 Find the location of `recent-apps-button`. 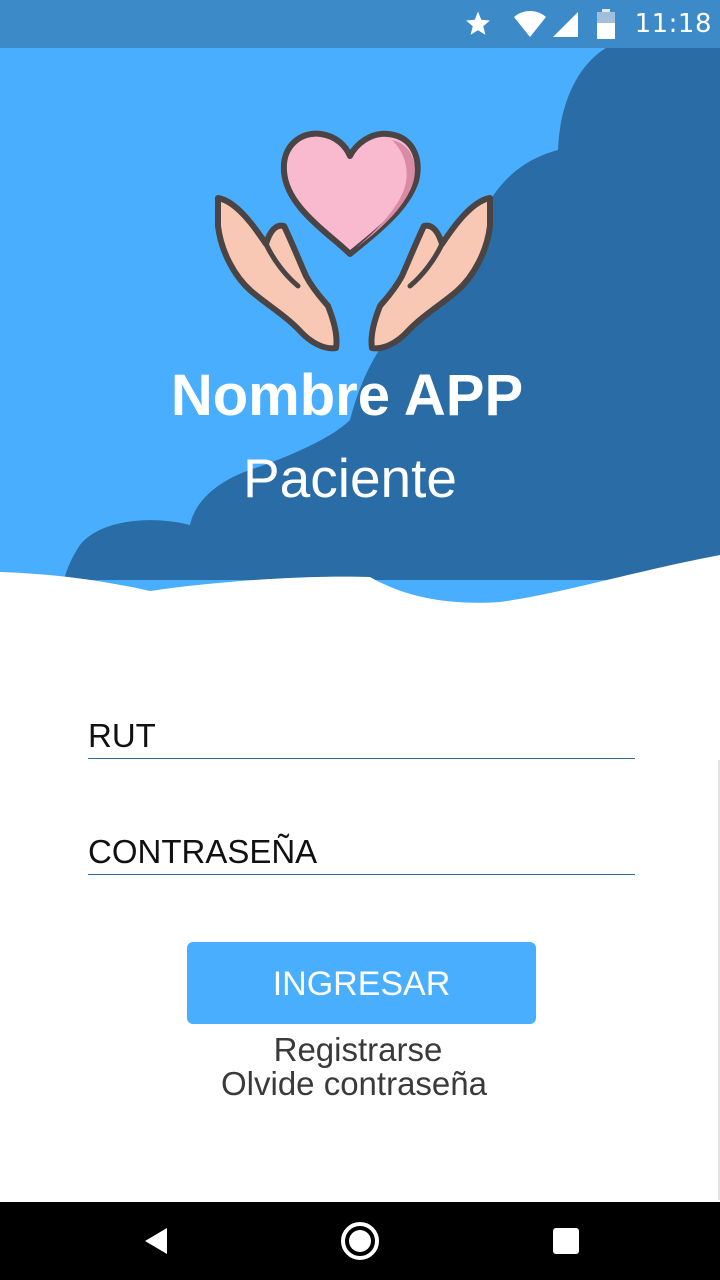

recent-apps-button is located at coordinates (566, 1241).